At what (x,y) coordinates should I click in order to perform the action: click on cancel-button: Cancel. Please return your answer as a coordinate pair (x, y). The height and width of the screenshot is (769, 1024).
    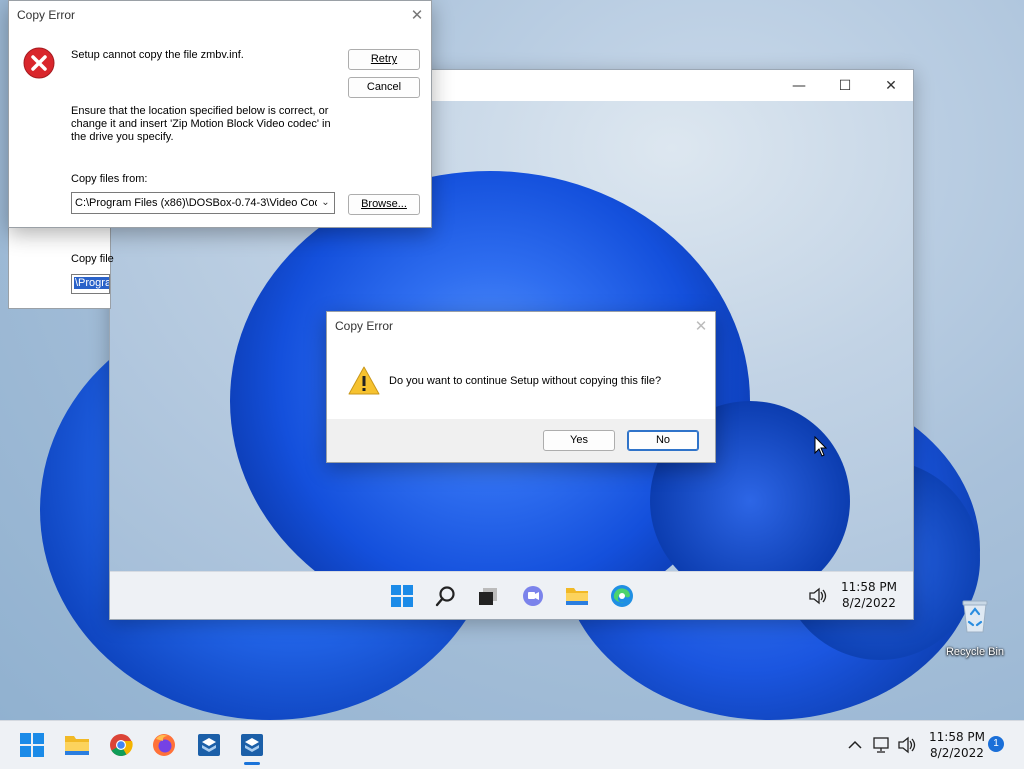
    Looking at the image, I should click on (384, 87).